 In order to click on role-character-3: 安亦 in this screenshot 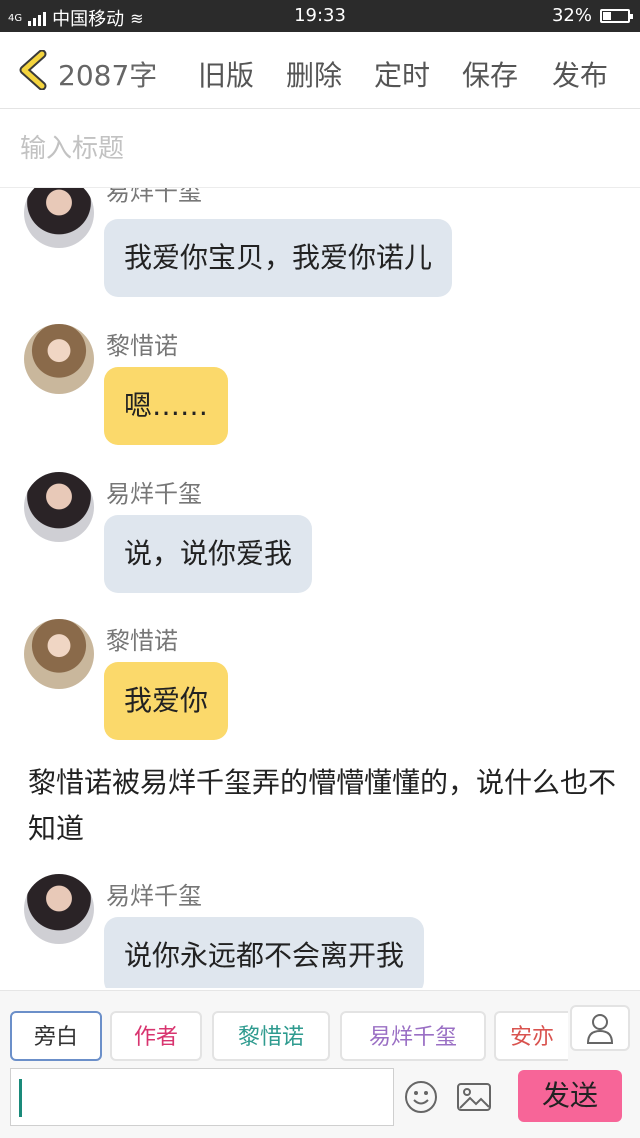, I will do `click(531, 1036)`.